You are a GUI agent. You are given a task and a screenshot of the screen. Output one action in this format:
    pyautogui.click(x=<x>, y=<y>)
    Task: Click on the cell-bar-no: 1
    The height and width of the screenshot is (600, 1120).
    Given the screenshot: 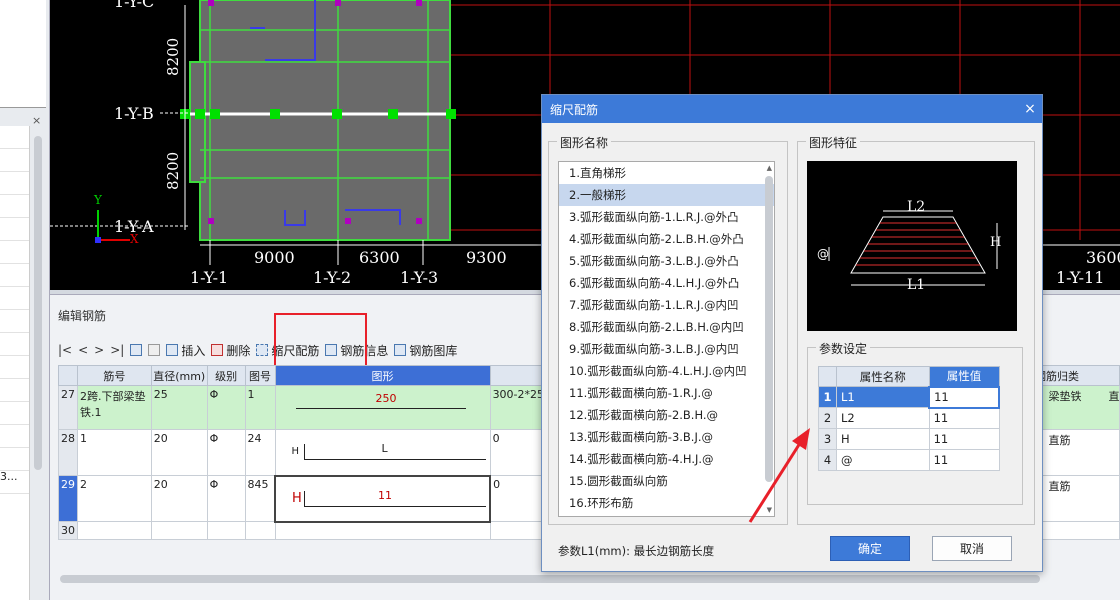 What is the action you would take?
    pyautogui.click(x=114, y=452)
    